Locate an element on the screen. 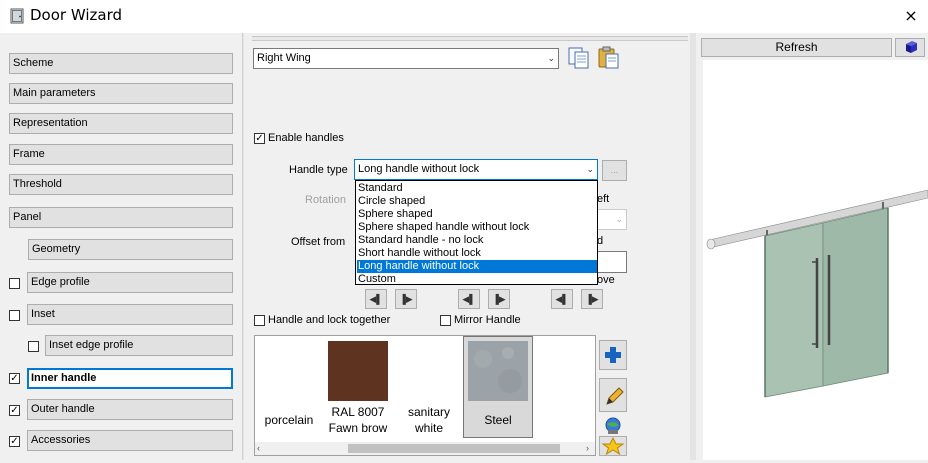 The height and width of the screenshot is (463, 928). close-icon: × is located at coordinates (911, 16).